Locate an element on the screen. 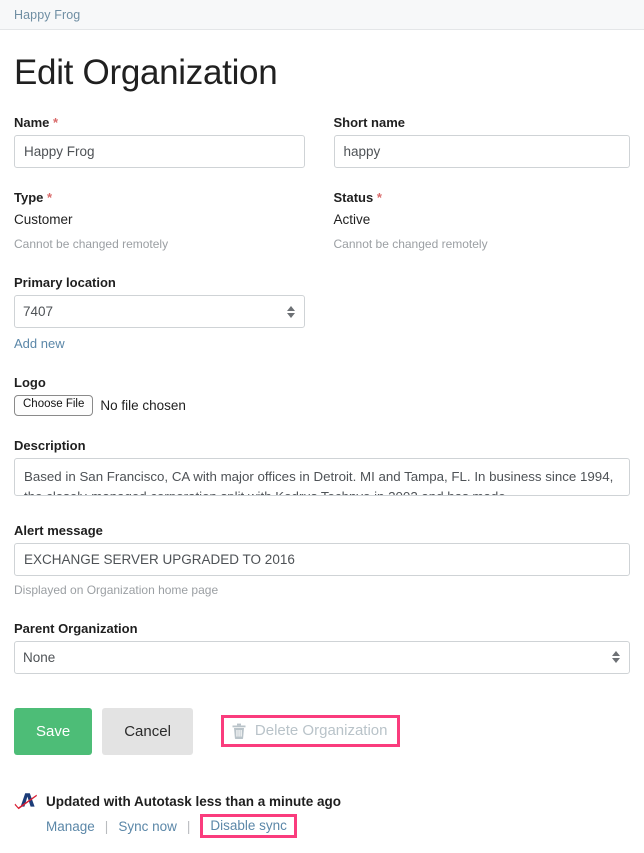 Image resolution: width=644 pixels, height=853 pixels. status-hint: Cannot be changed remotely is located at coordinates (410, 244).